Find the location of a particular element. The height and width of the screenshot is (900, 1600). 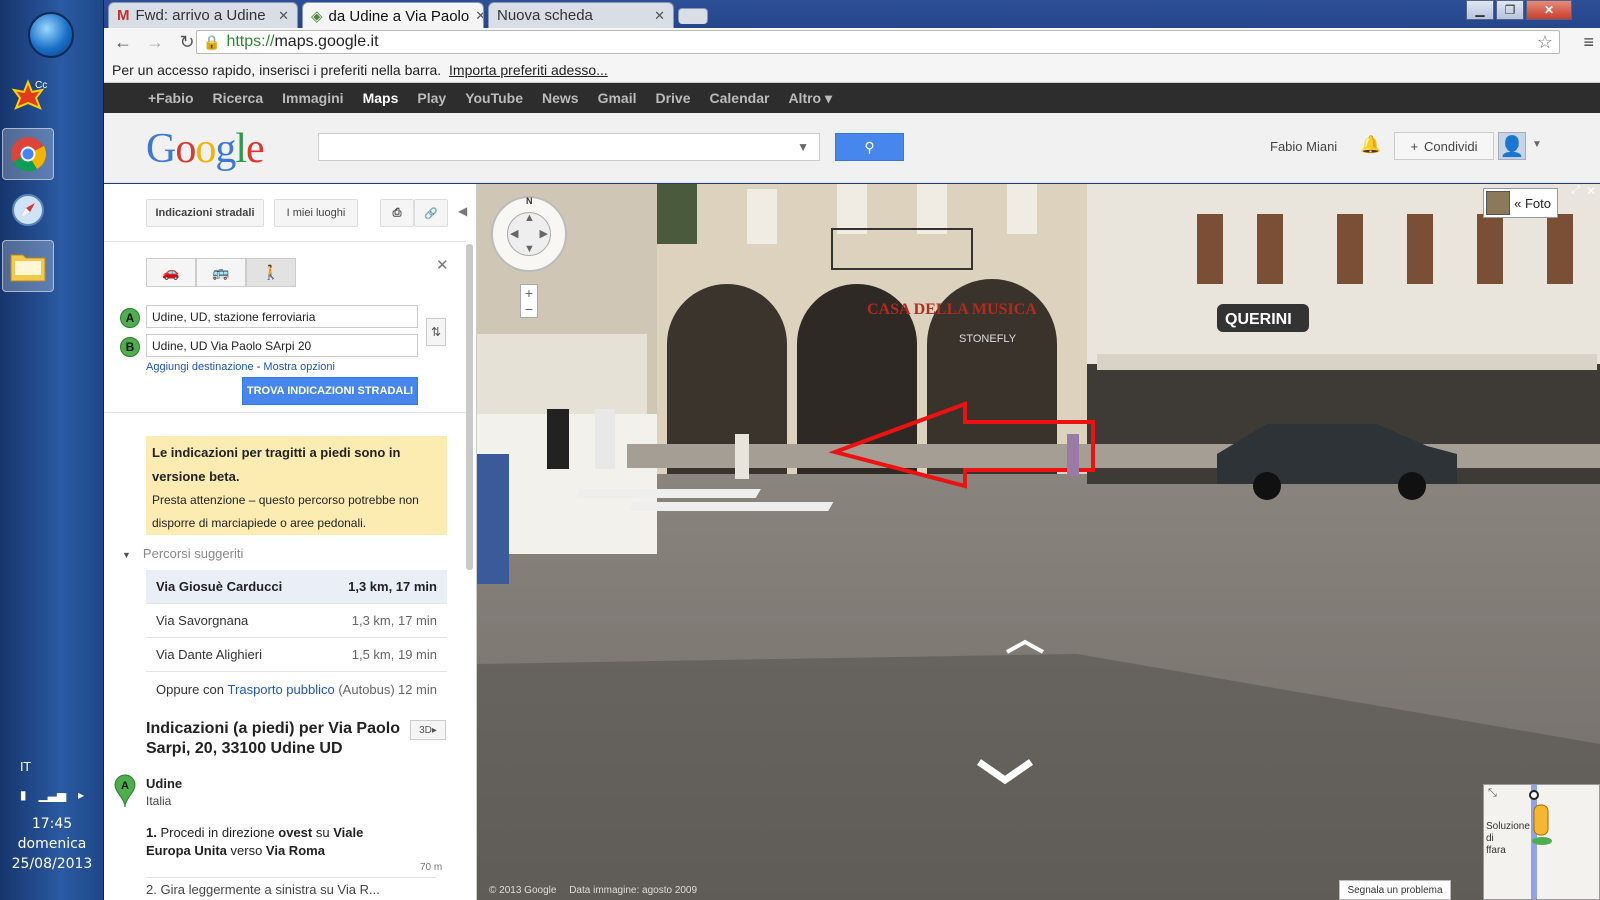

origin-country: Italia is located at coordinates (159, 801).